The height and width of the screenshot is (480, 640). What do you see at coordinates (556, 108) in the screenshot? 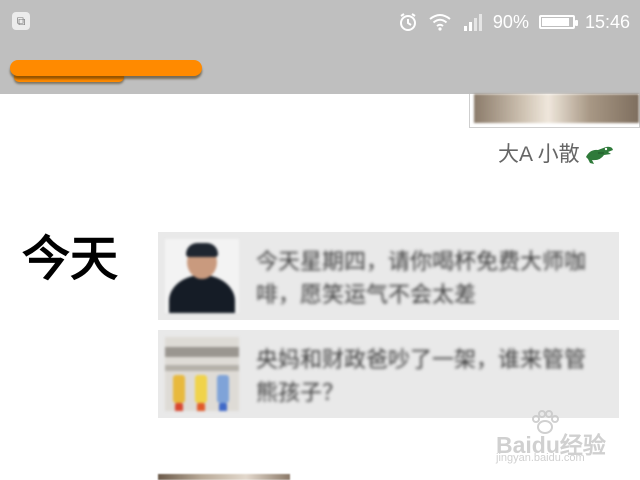
I see `previous-article-image-content` at bounding box center [556, 108].